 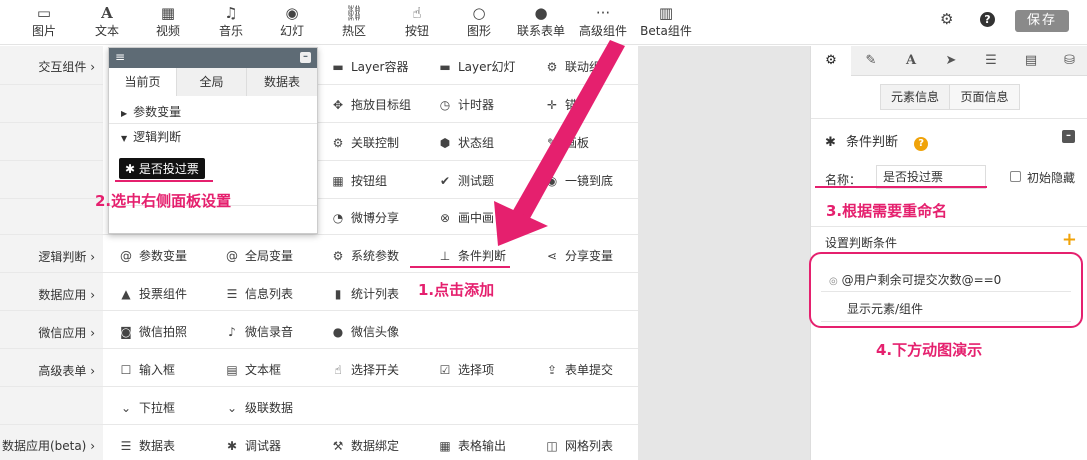 I want to click on component-anchor: ✛ 锚点, so click(x=567, y=104).